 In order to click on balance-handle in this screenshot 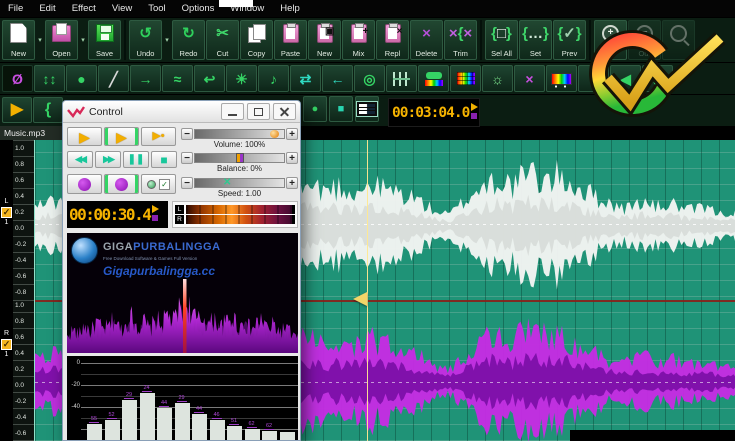, I will do `click(239, 158)`.